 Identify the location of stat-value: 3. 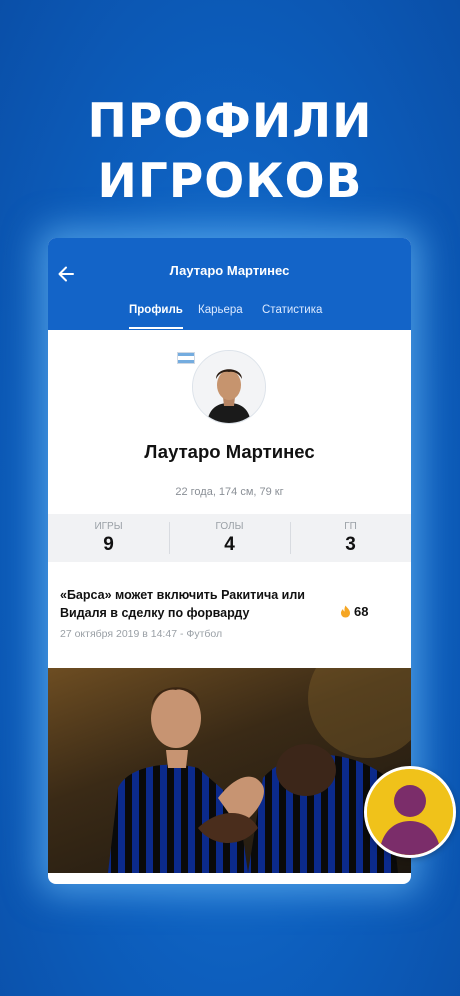
(350, 544).